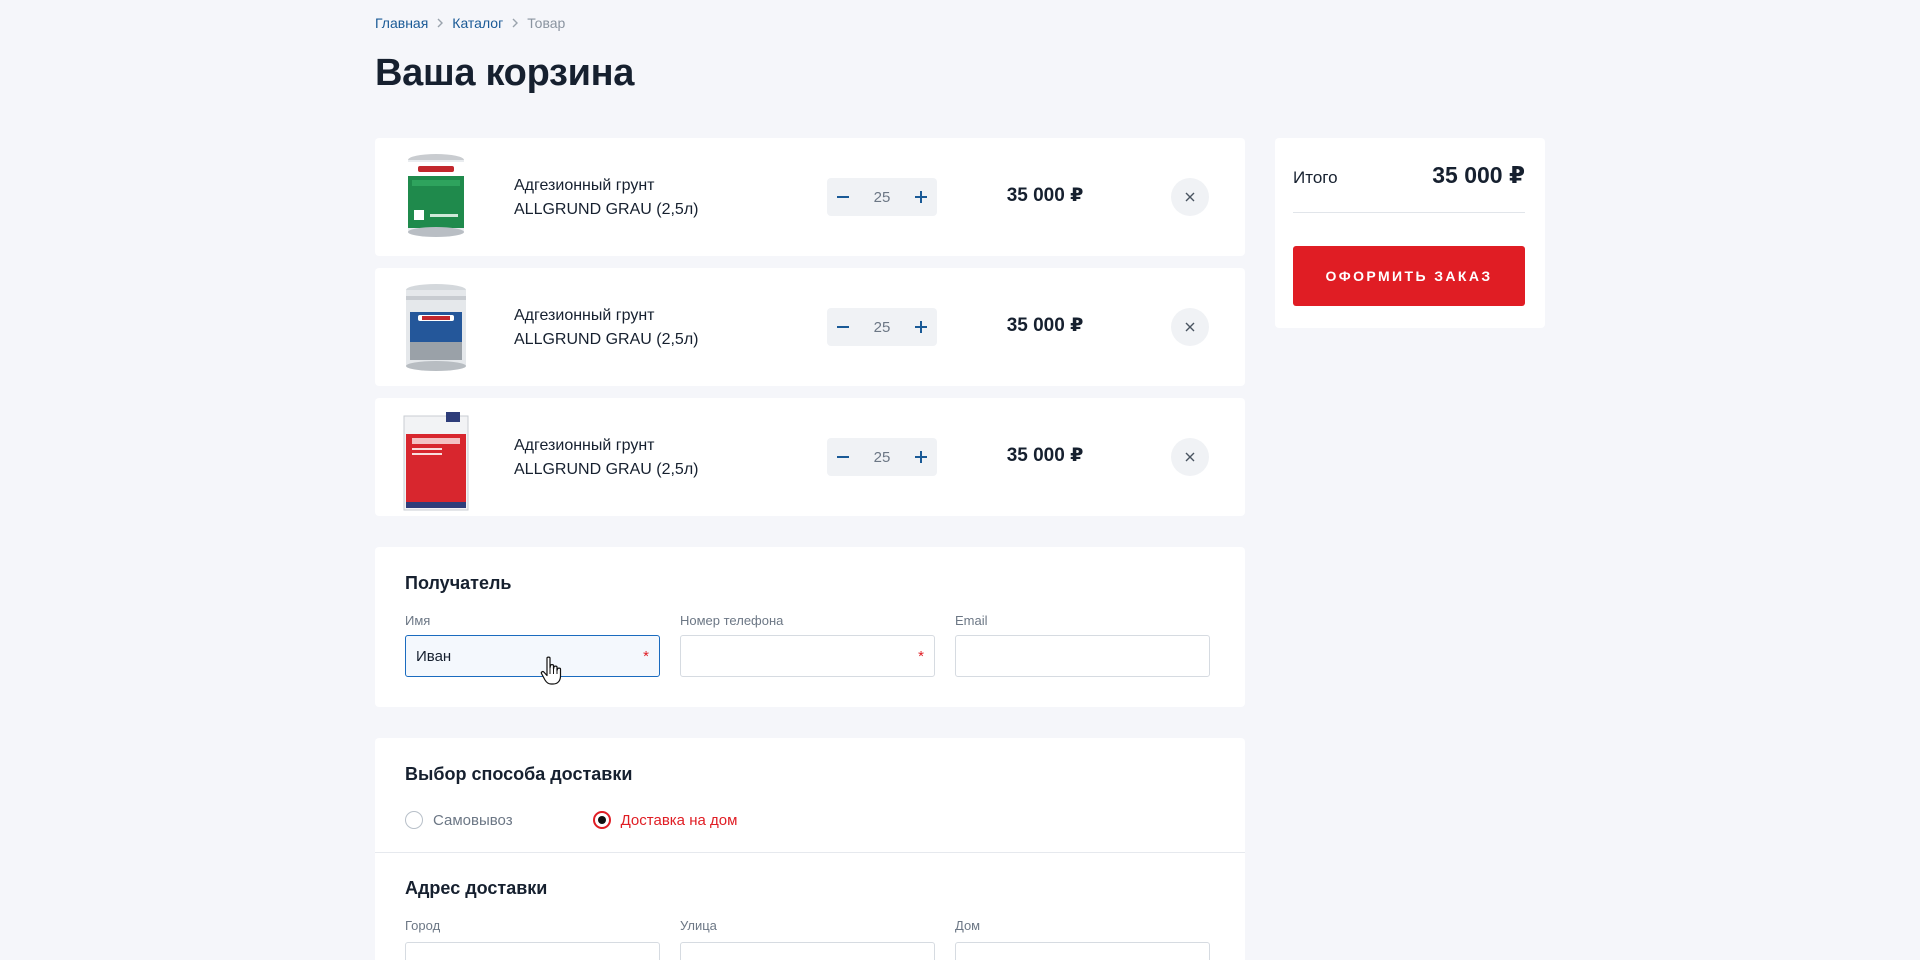  I want to click on house-label: Дом, so click(968, 925).